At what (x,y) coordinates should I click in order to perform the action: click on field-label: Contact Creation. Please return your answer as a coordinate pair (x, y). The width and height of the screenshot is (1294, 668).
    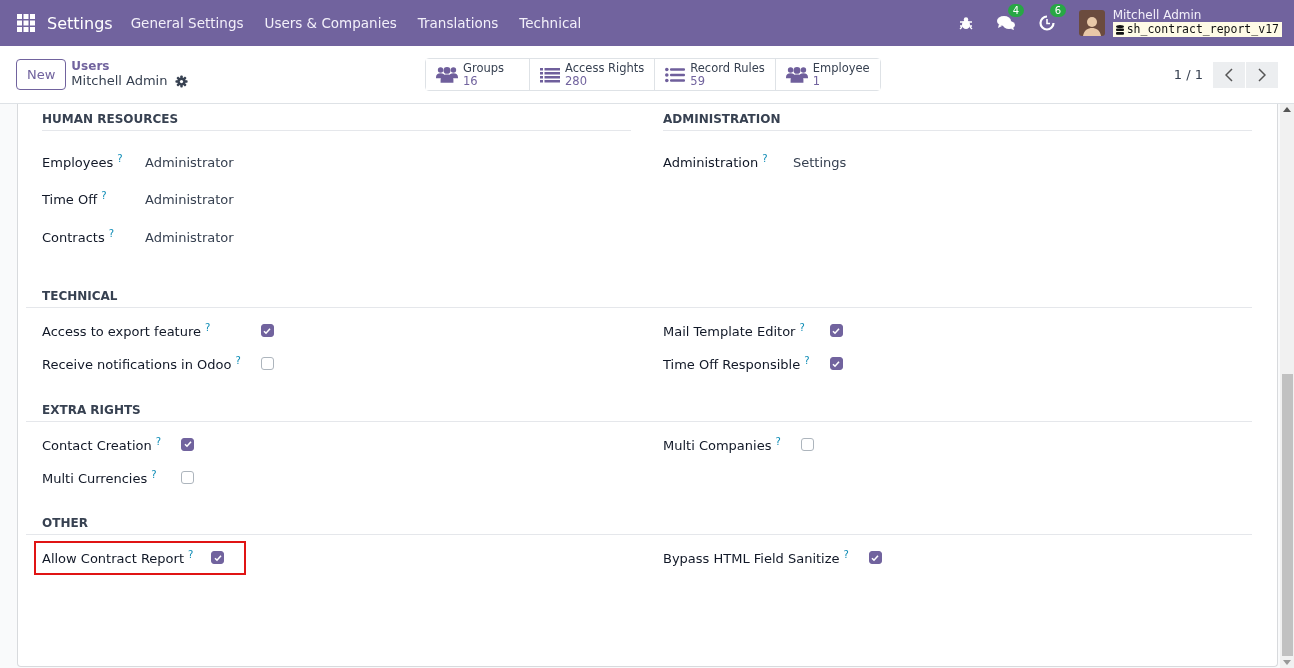
    Looking at the image, I should click on (97, 445).